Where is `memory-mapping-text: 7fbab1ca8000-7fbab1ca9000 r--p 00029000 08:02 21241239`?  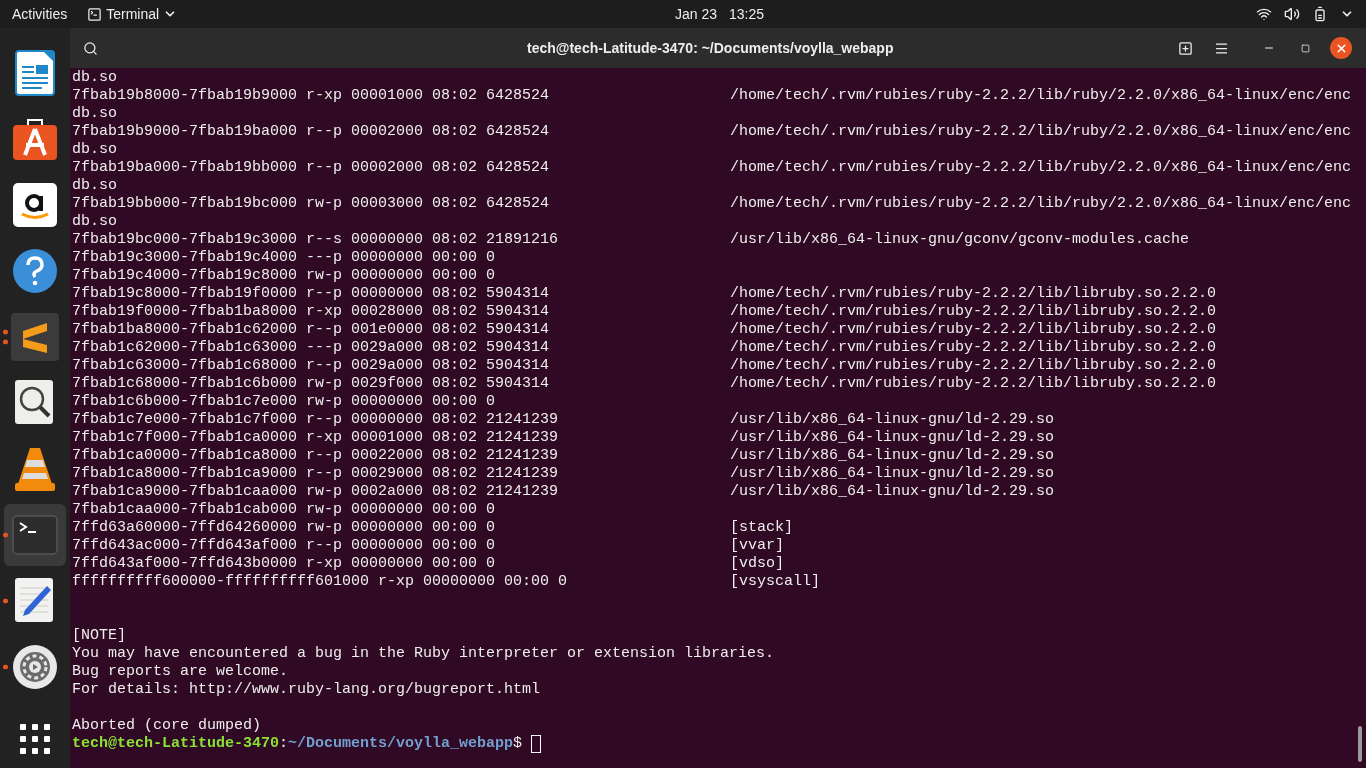 memory-mapping-text: 7fbab1ca8000-7fbab1ca9000 r--p 00029000 08:02 21241239 is located at coordinates (315, 473).